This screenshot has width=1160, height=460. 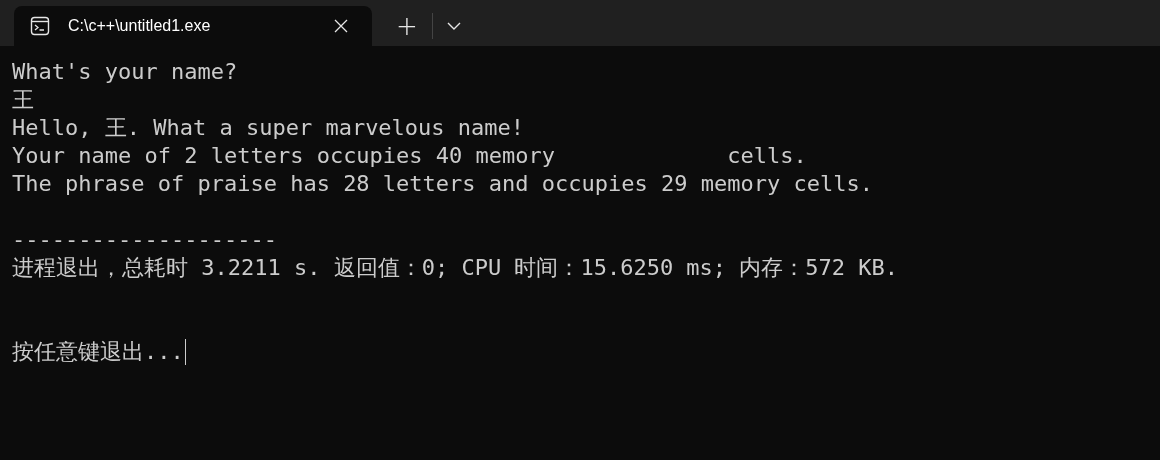 I want to click on dropdown-chevron-icon, so click(x=454, y=26).